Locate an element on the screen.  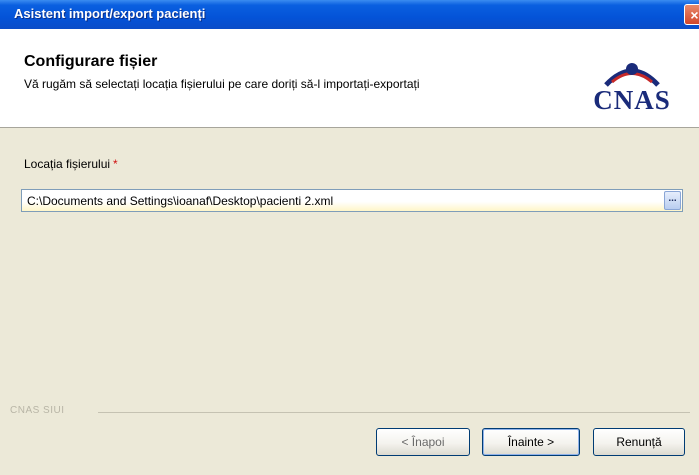
logo-text: CNAS is located at coordinates (632, 100).